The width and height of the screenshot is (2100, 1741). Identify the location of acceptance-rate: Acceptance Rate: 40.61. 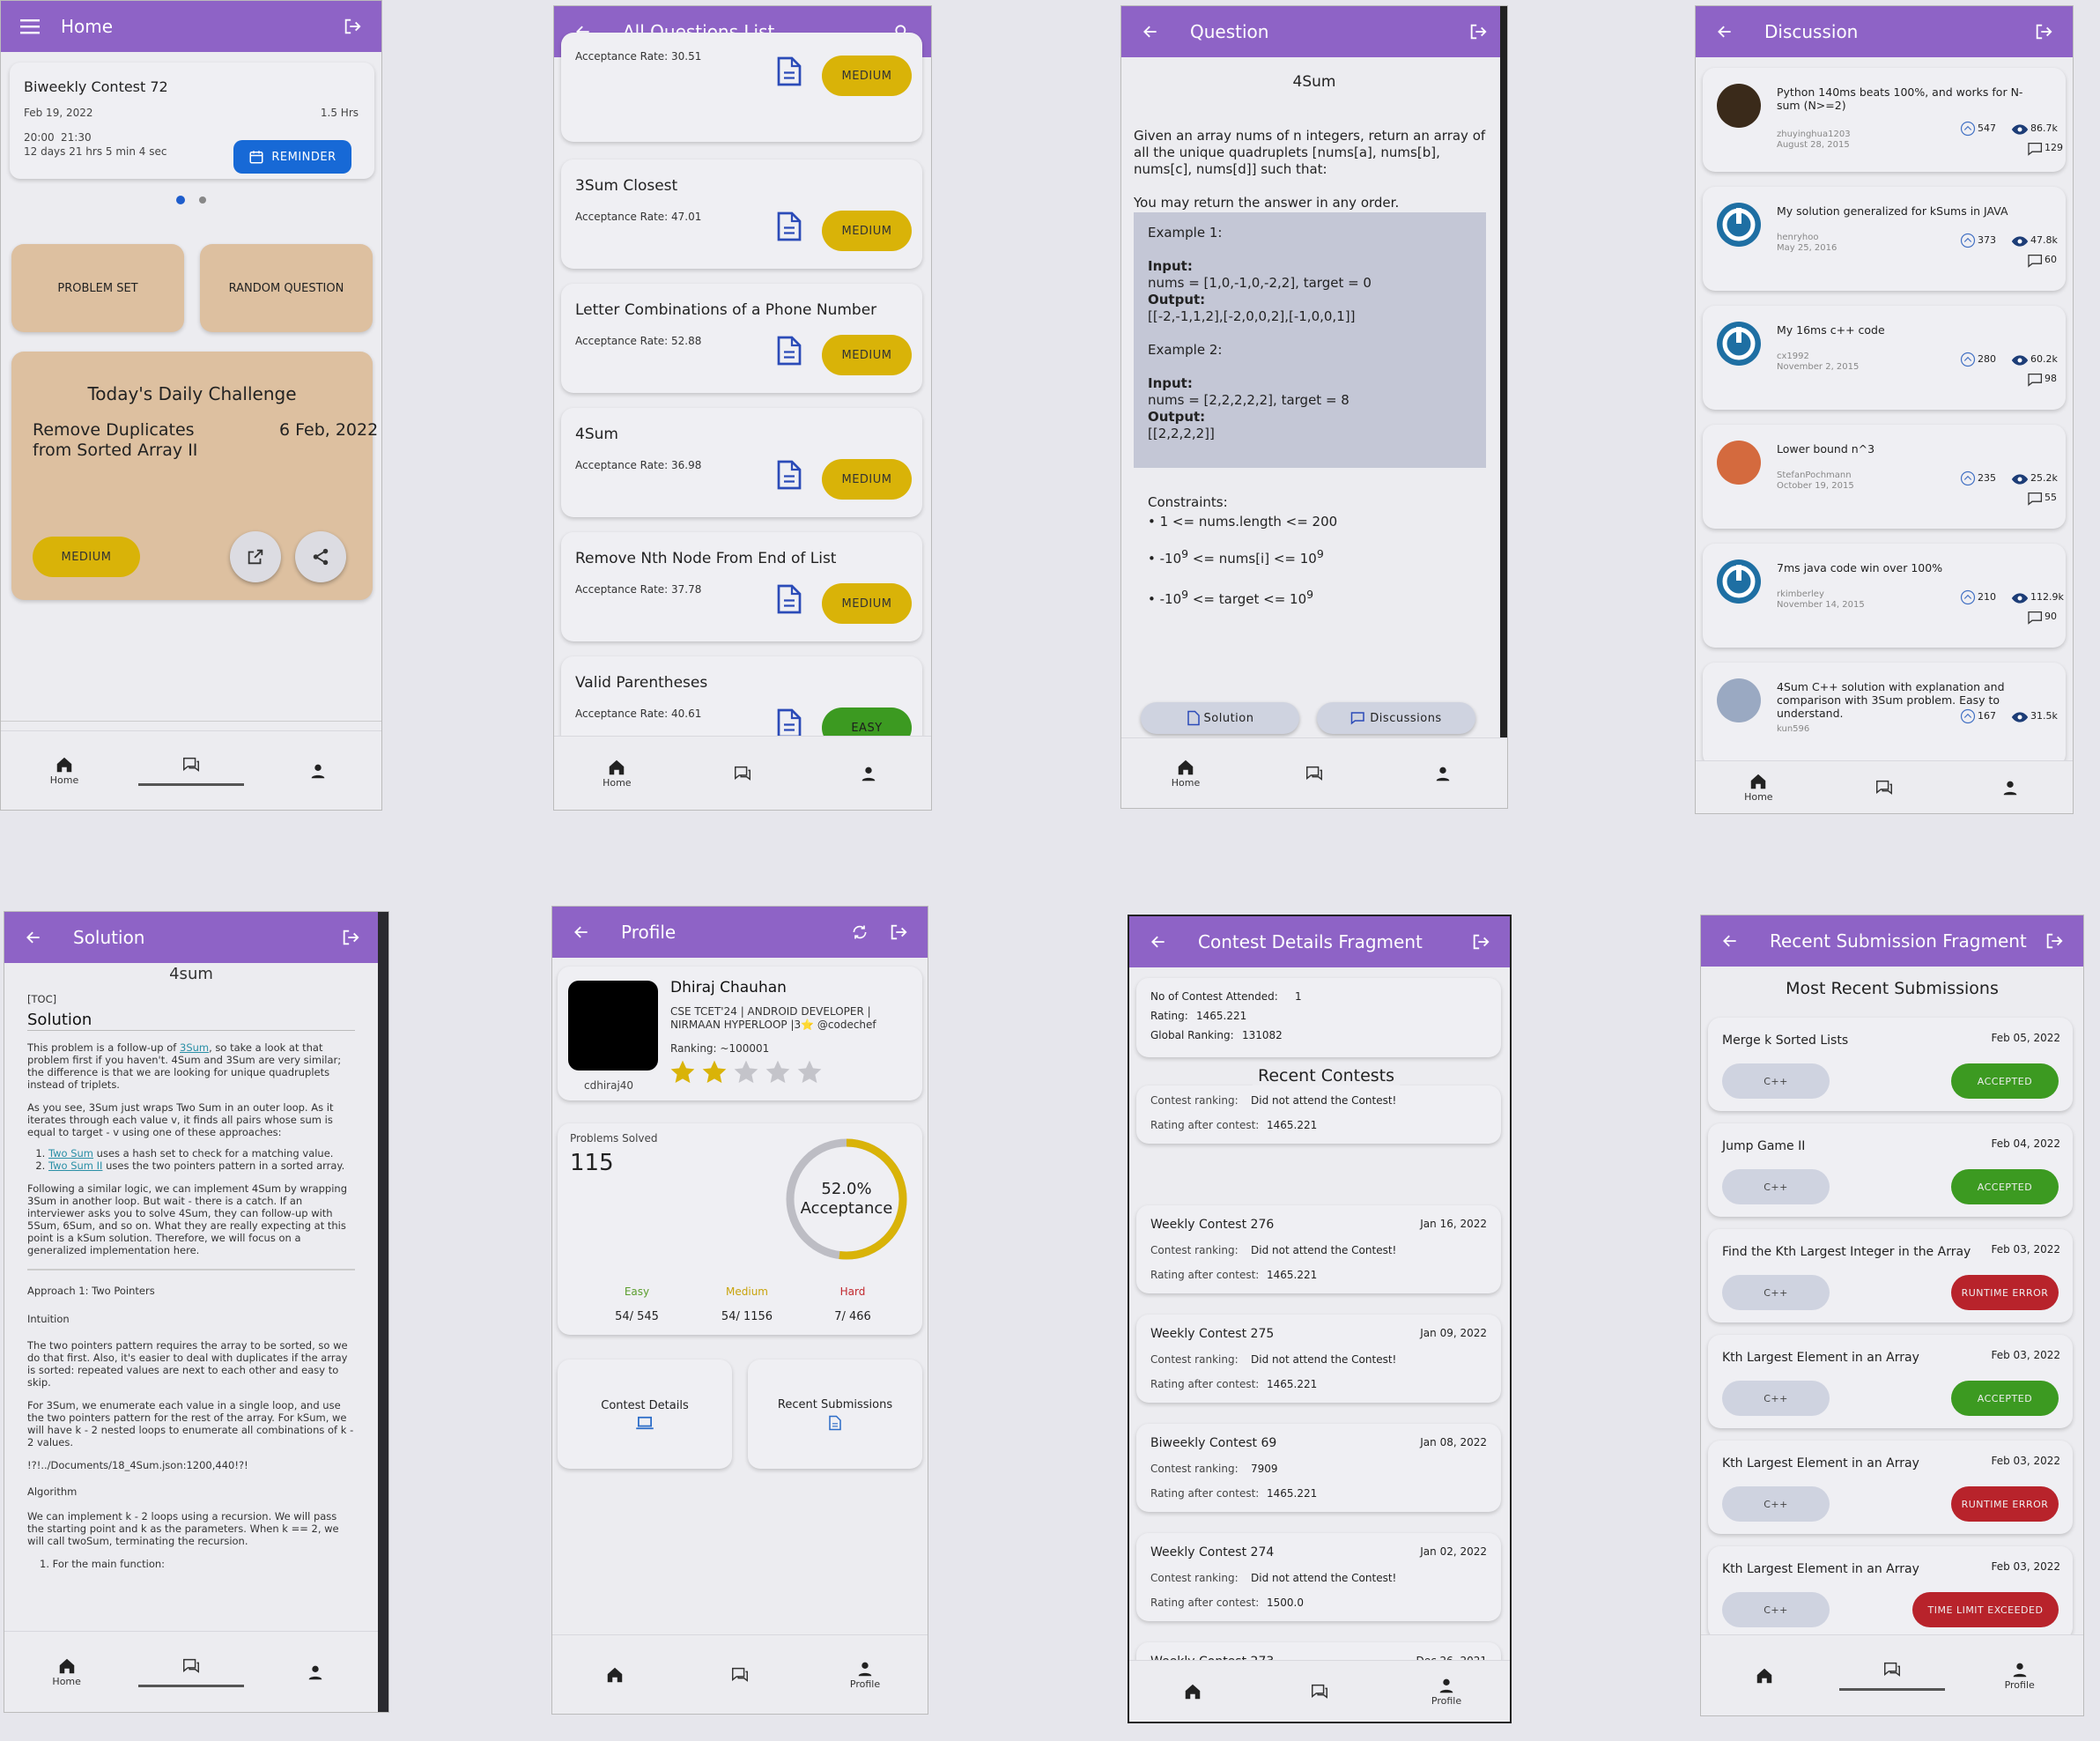
(638, 714).